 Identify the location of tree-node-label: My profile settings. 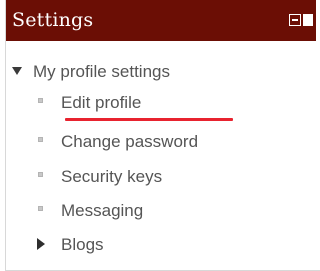
(101, 71).